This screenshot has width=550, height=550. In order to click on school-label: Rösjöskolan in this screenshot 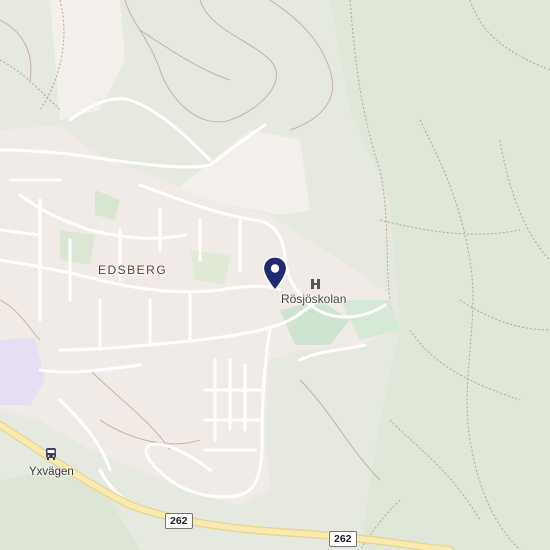, I will do `click(313, 299)`.